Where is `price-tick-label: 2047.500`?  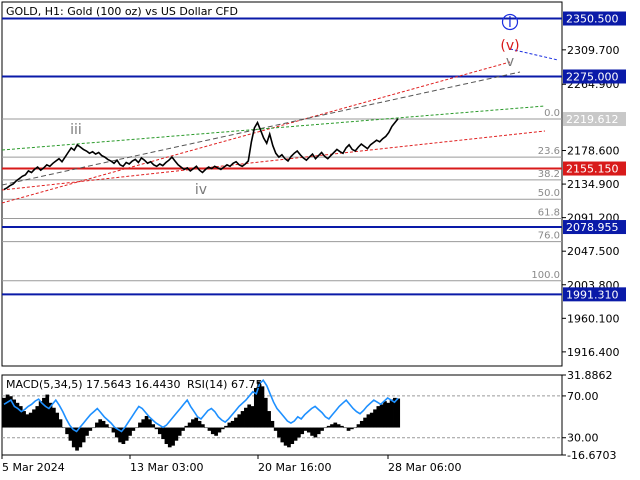
price-tick-label: 2047.500 is located at coordinates (593, 251).